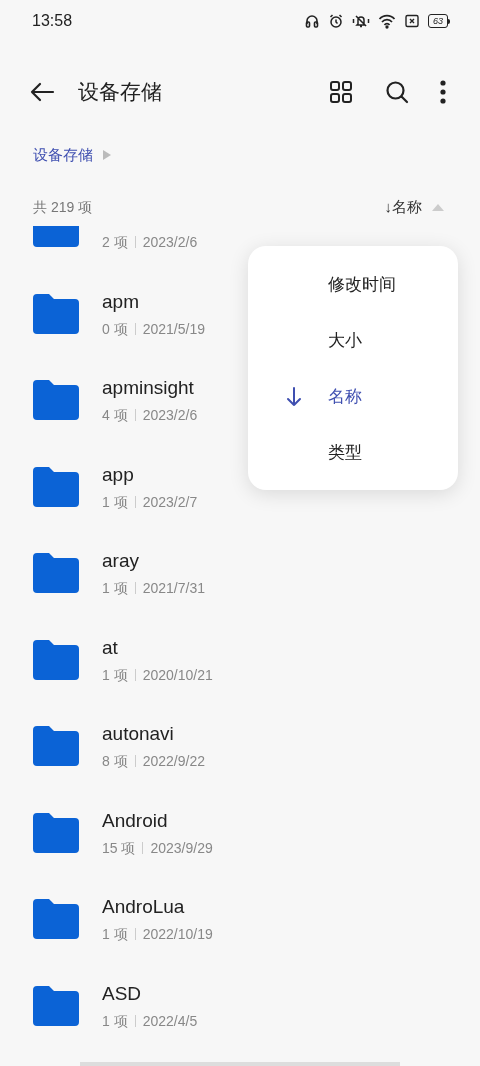 The width and height of the screenshot is (480, 1066). Describe the element at coordinates (443, 92) in the screenshot. I see `more-button` at that location.